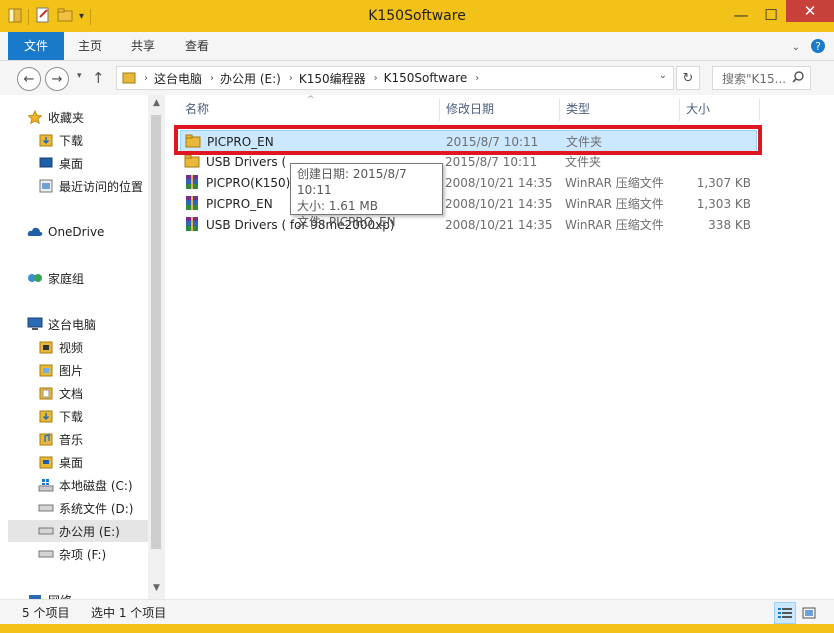 Image resolution: width=834 pixels, height=633 pixels. Describe the element at coordinates (89, 531) in the screenshot. I see `nav-drive-e-label: 办公用 (E:)` at that location.